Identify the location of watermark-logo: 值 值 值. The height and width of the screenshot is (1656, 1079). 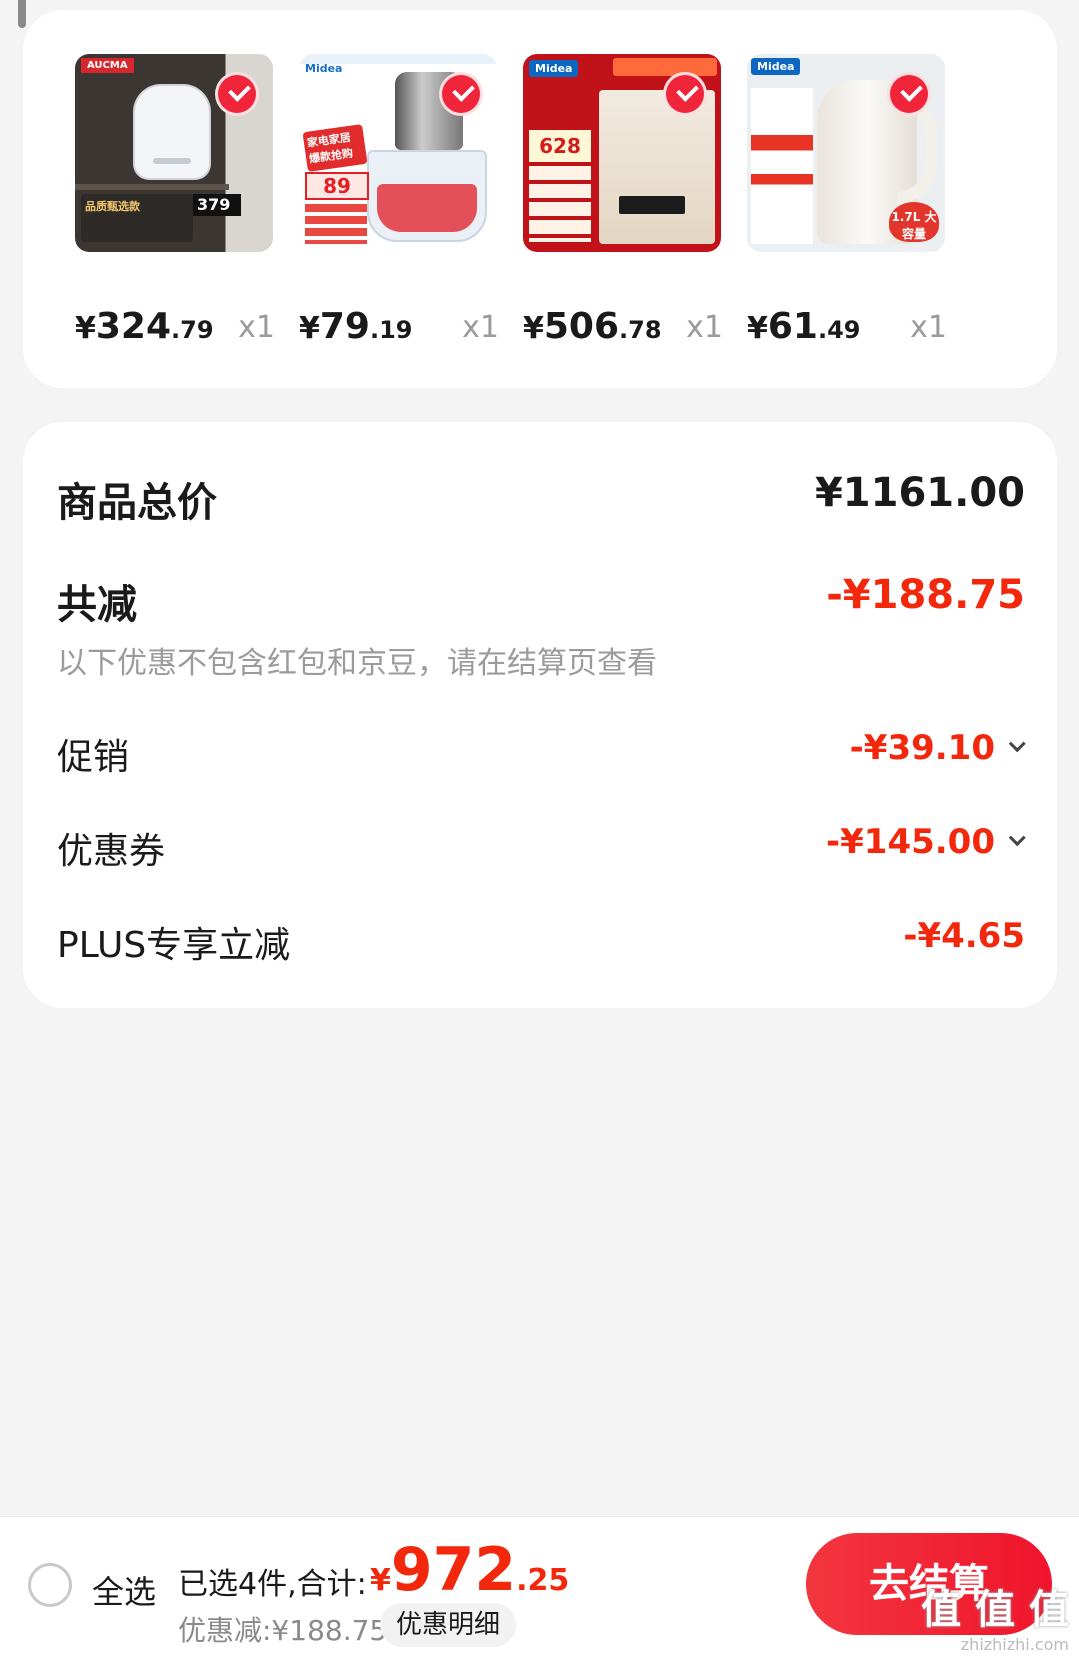
(995, 1610).